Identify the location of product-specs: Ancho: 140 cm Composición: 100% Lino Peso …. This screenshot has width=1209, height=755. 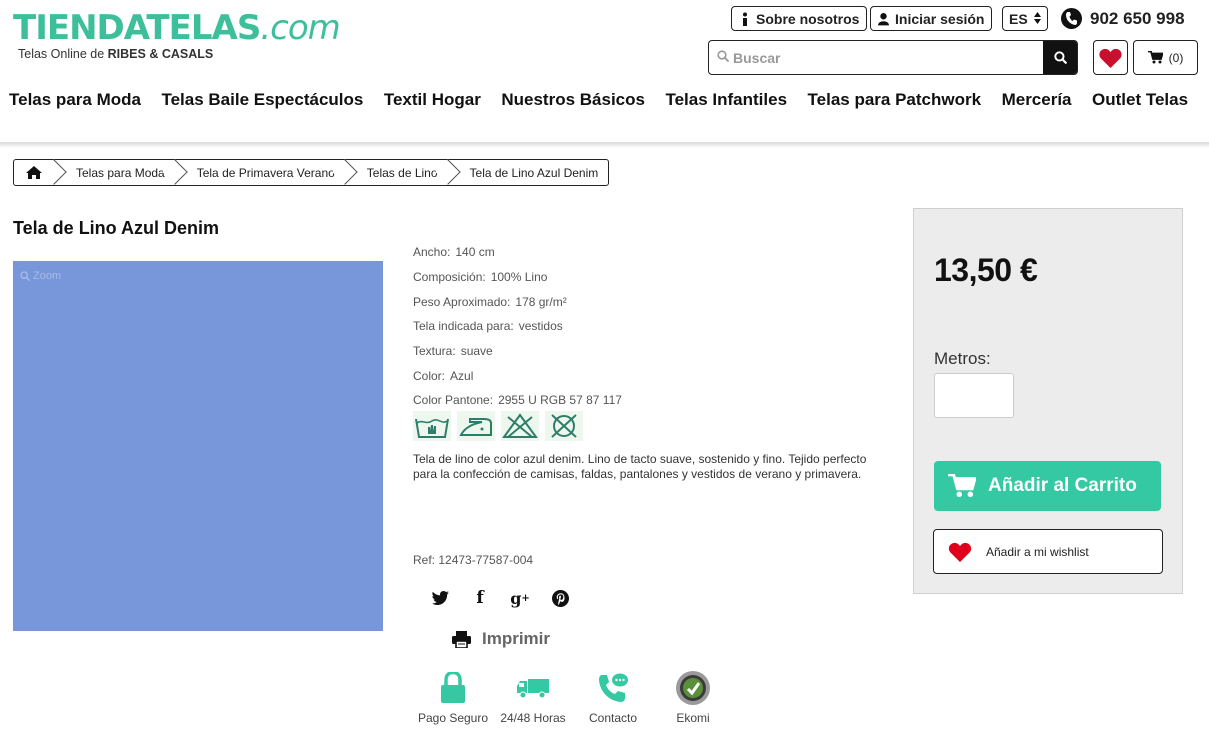
(517, 326).